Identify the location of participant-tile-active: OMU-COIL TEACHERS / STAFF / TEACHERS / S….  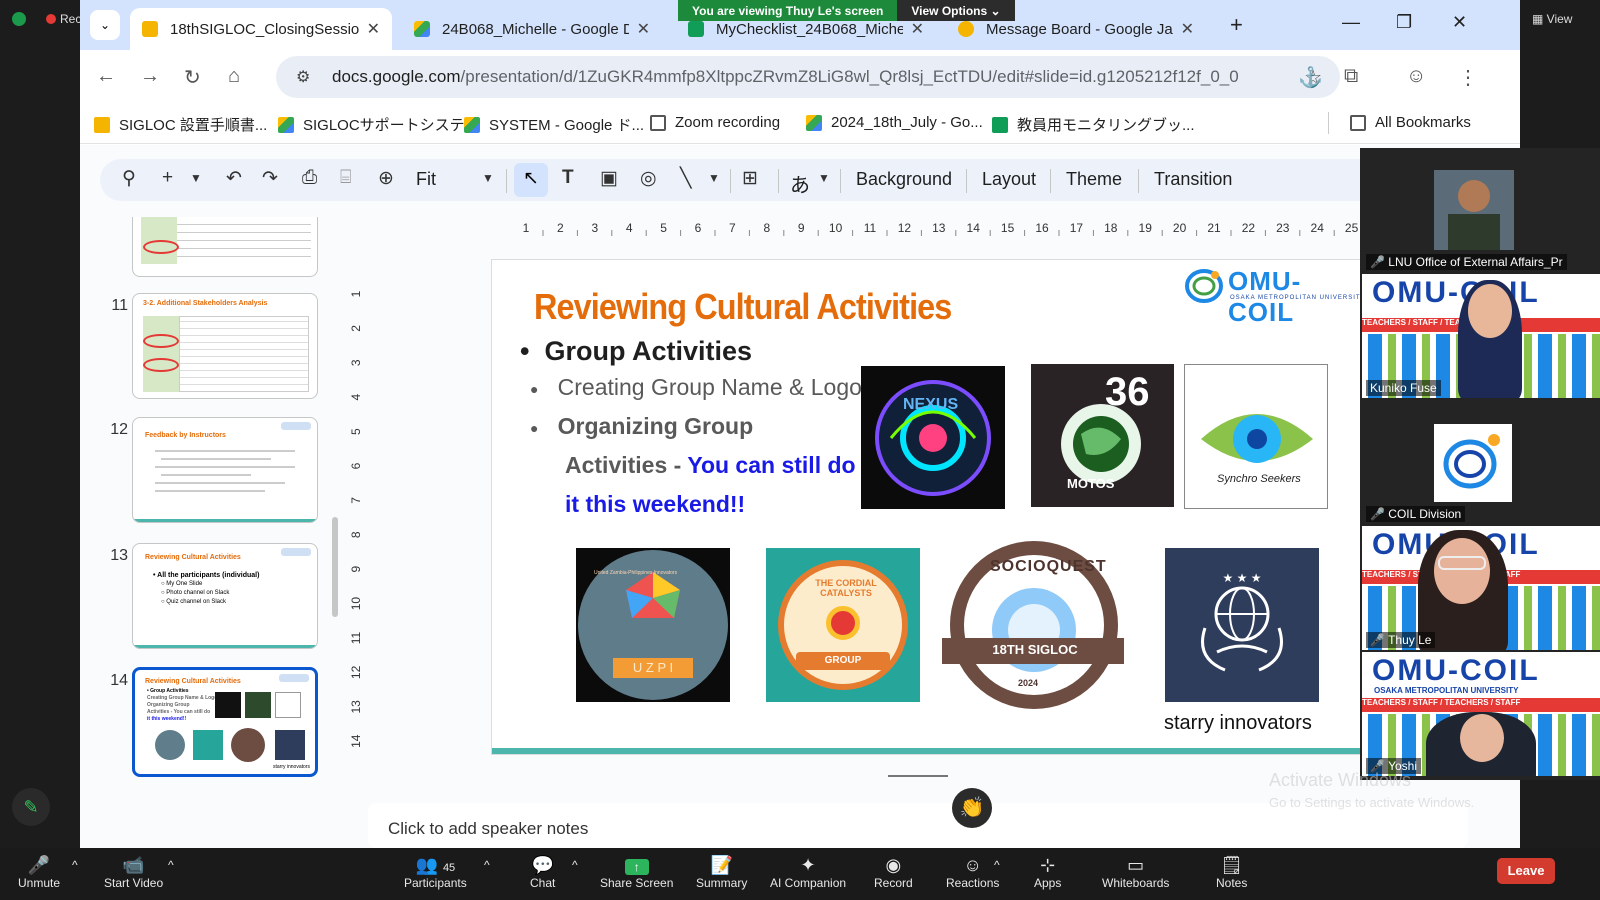
(1481, 588).